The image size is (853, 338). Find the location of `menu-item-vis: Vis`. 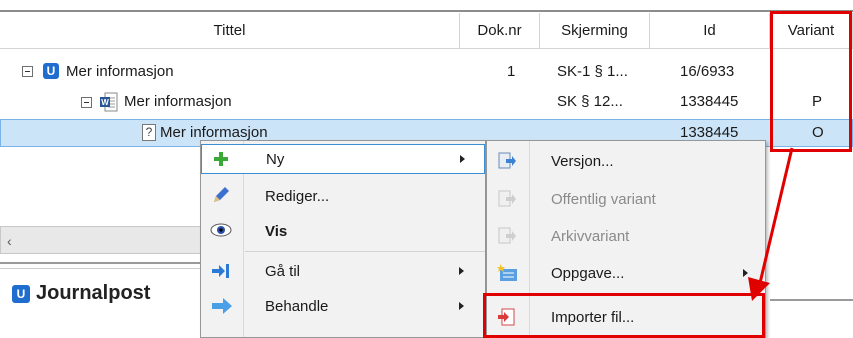

menu-item-vis: Vis is located at coordinates (343, 231).